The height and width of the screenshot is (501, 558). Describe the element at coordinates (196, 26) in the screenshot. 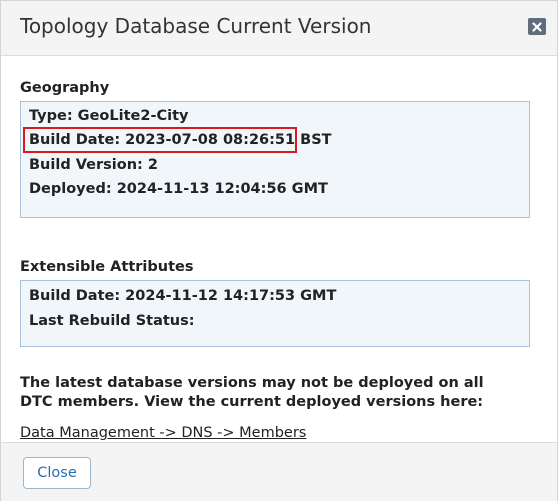

I see `dialog-title: Topology Database Current Version` at that location.